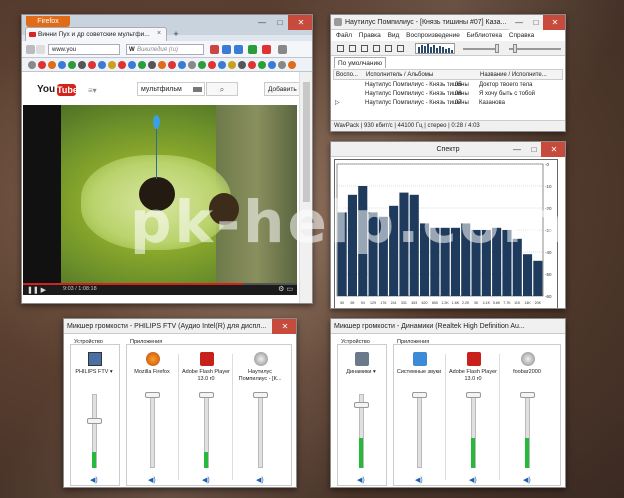 The height and width of the screenshot is (498, 624). Describe the element at coordinates (522, 35) in the screenshot. I see `menu-help: Справка` at that location.